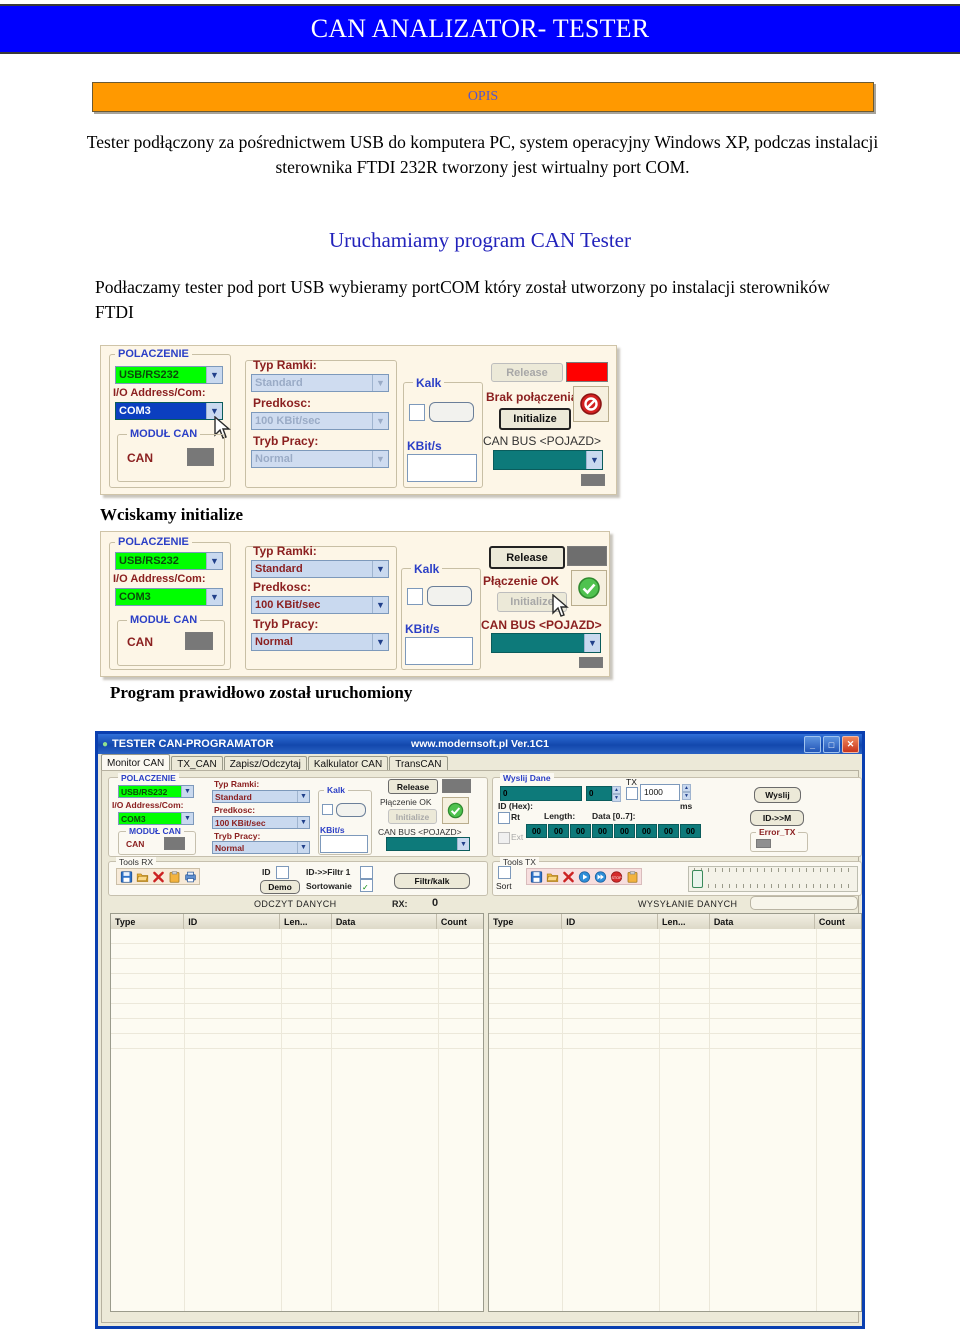  What do you see at coordinates (686, 792) in the screenshot?
I see `app-interval-spinner: ▲ ▼` at bounding box center [686, 792].